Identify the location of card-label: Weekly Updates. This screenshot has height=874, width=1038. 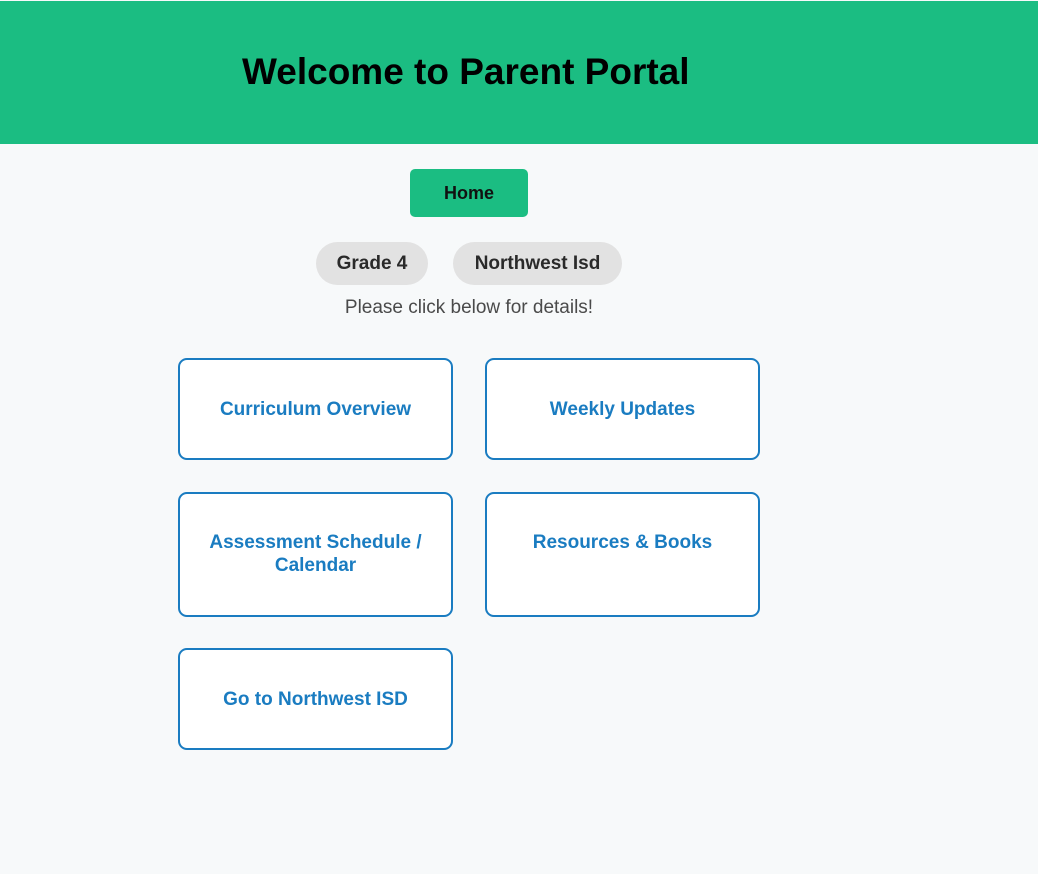
(622, 409).